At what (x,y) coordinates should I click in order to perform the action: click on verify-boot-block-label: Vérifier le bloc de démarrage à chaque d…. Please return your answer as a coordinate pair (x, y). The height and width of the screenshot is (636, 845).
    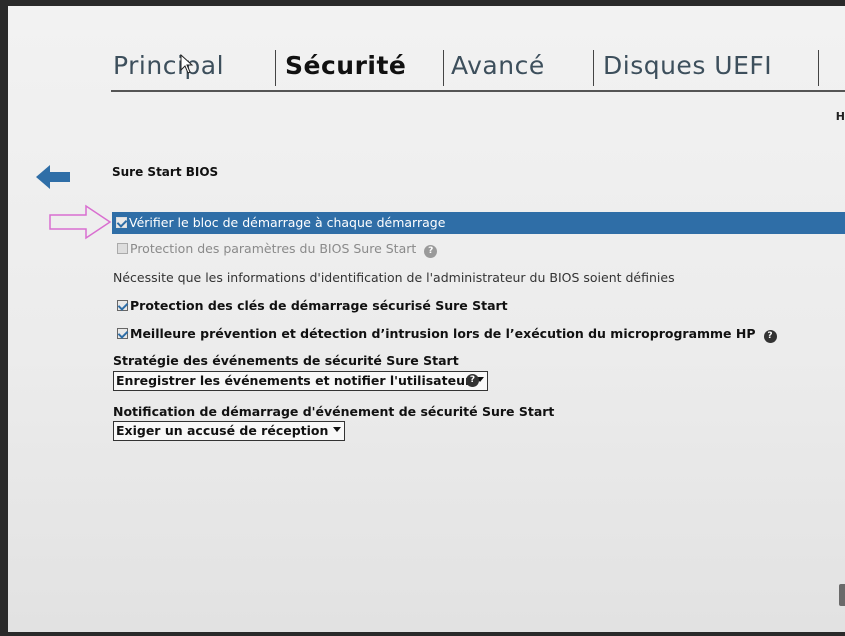
    Looking at the image, I should click on (287, 222).